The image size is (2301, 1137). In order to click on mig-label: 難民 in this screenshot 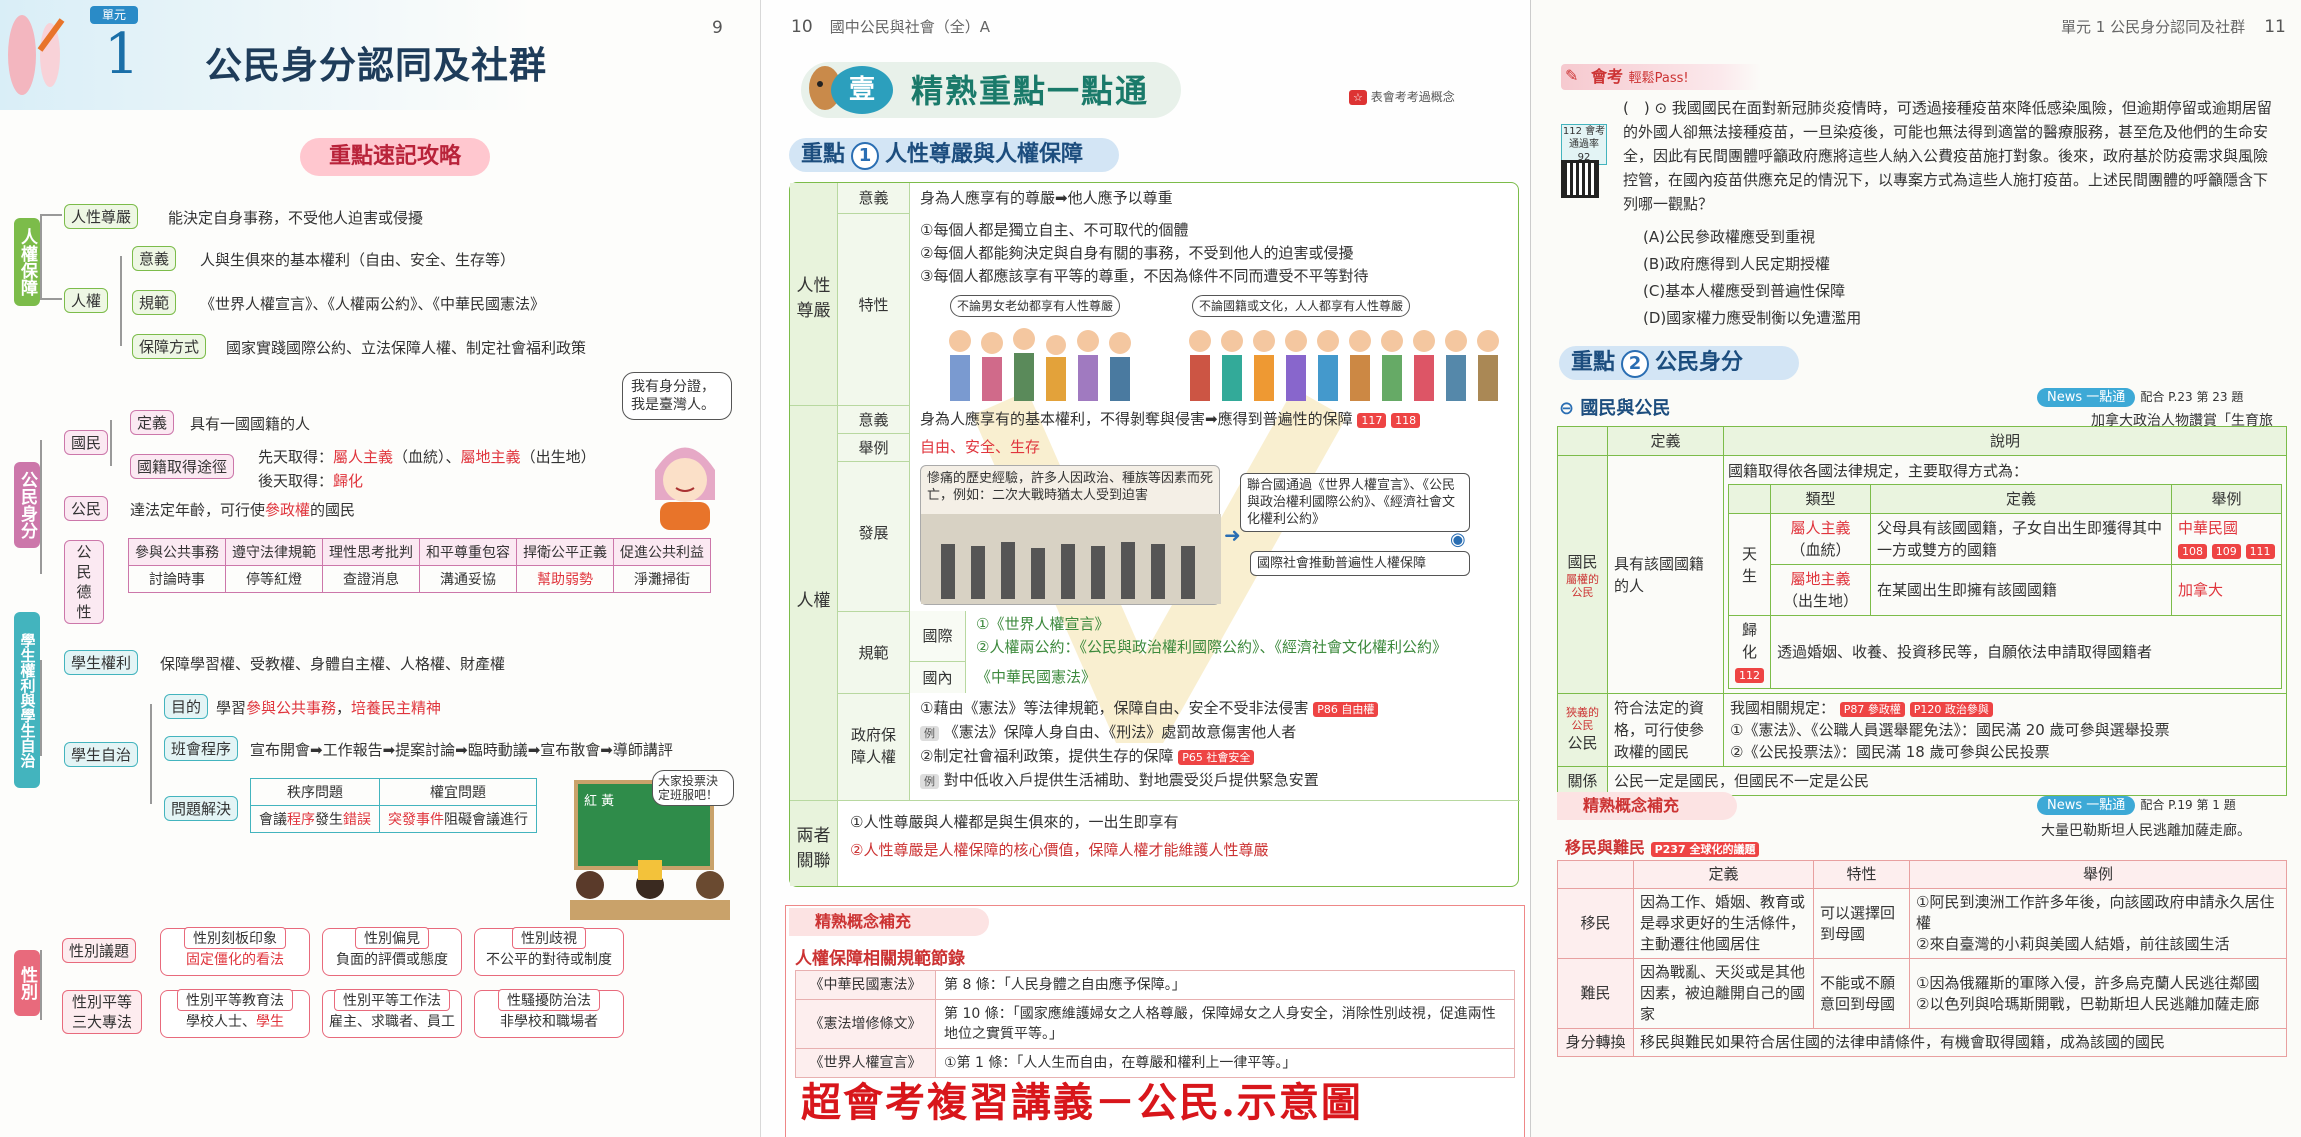, I will do `click(1595, 993)`.